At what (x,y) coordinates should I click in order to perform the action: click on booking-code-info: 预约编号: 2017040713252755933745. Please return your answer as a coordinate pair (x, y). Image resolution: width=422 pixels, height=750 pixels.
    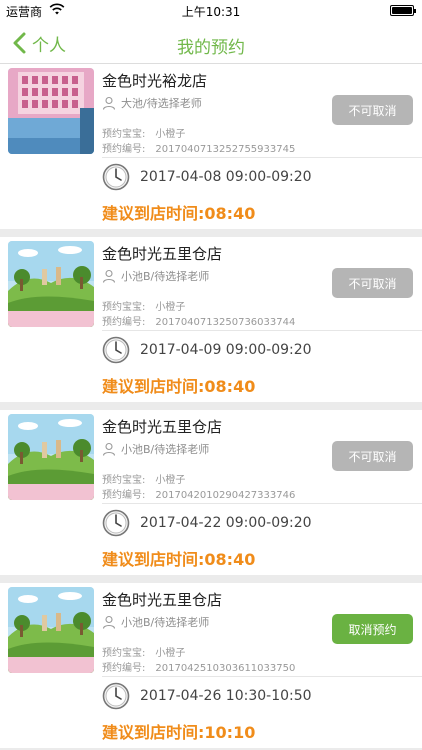
    Looking at the image, I should click on (198, 147).